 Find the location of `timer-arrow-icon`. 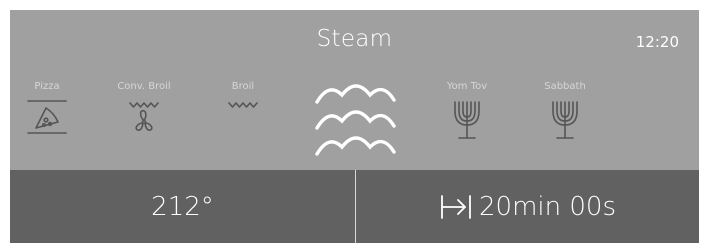

timer-arrow-icon is located at coordinates (456, 206).